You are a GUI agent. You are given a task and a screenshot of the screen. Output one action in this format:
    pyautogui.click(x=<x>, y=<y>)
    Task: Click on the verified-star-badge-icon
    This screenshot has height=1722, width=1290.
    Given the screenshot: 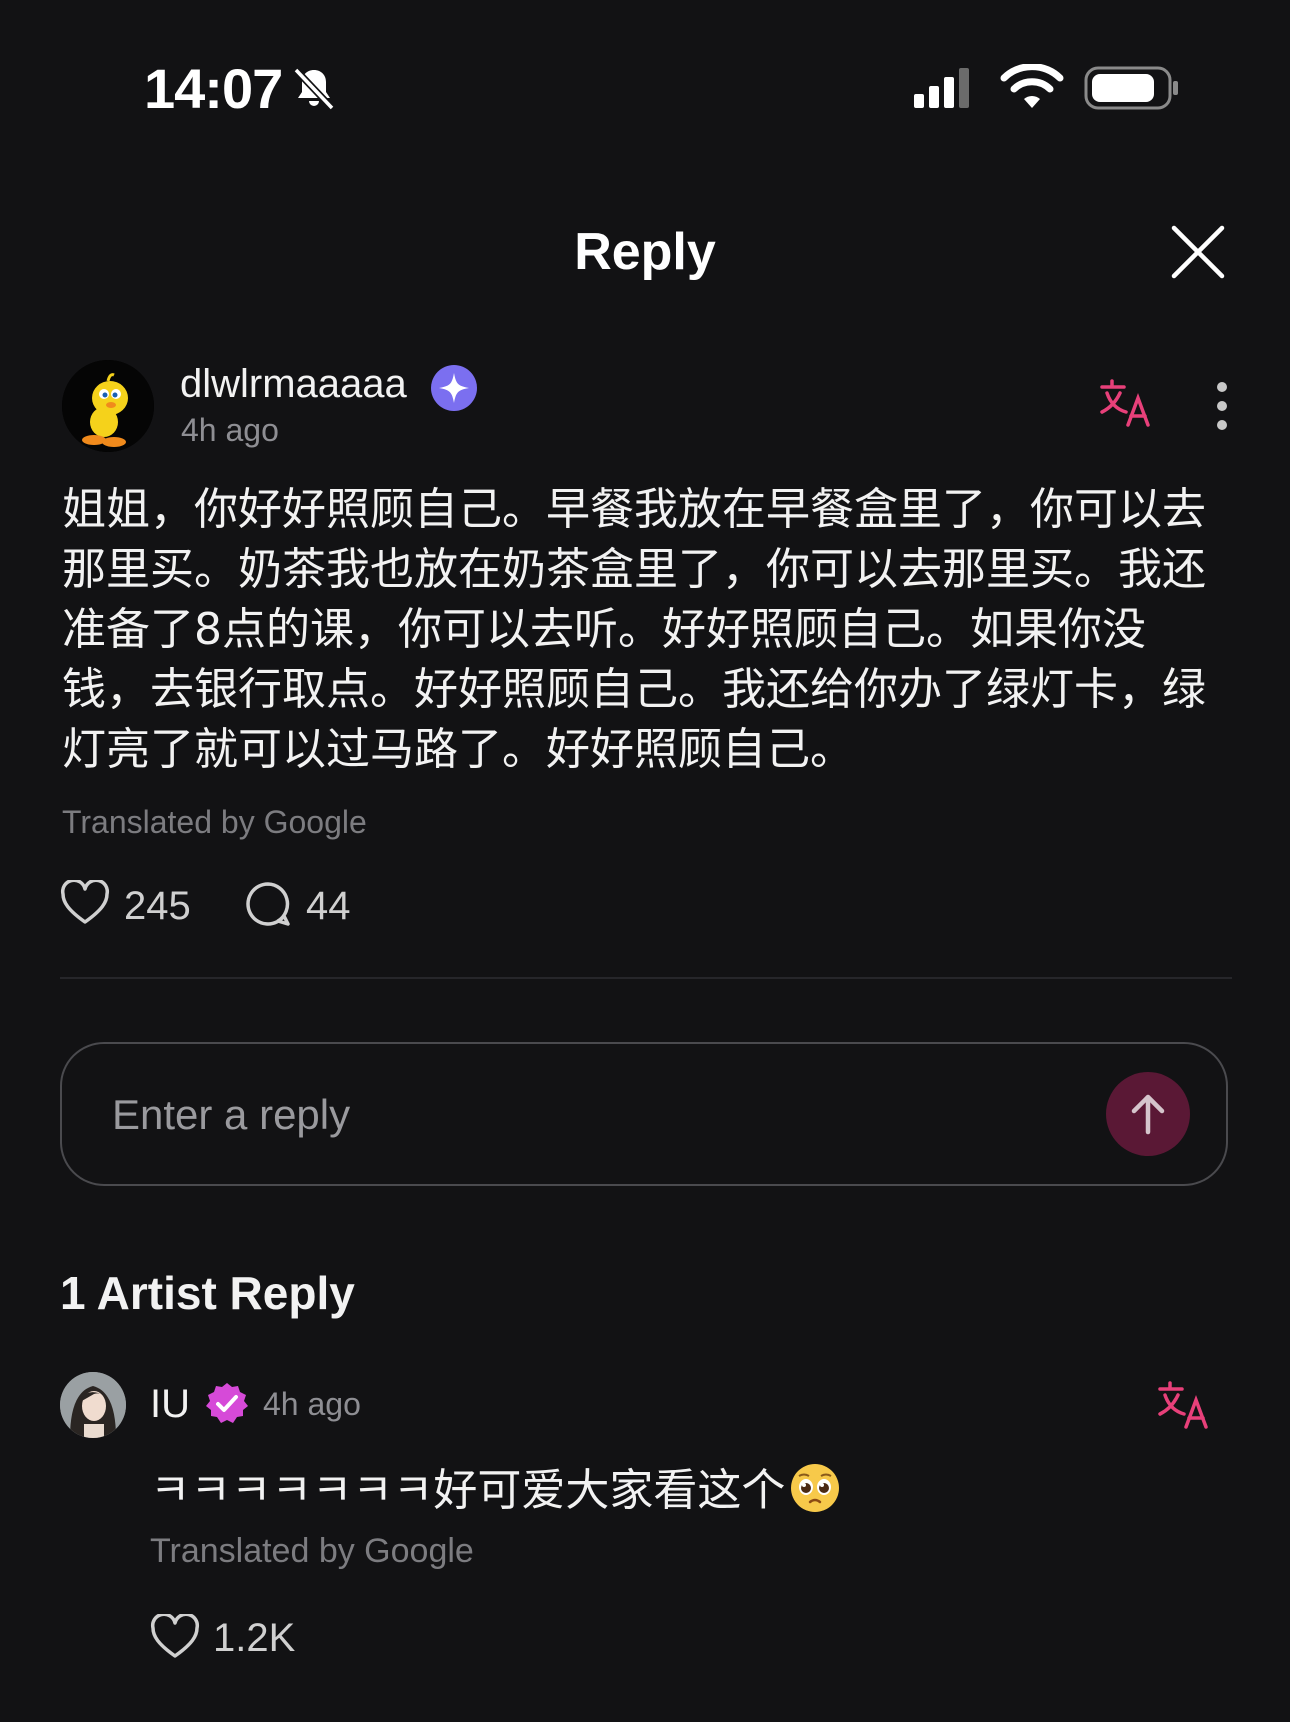 What is the action you would take?
    pyautogui.click(x=454, y=390)
    